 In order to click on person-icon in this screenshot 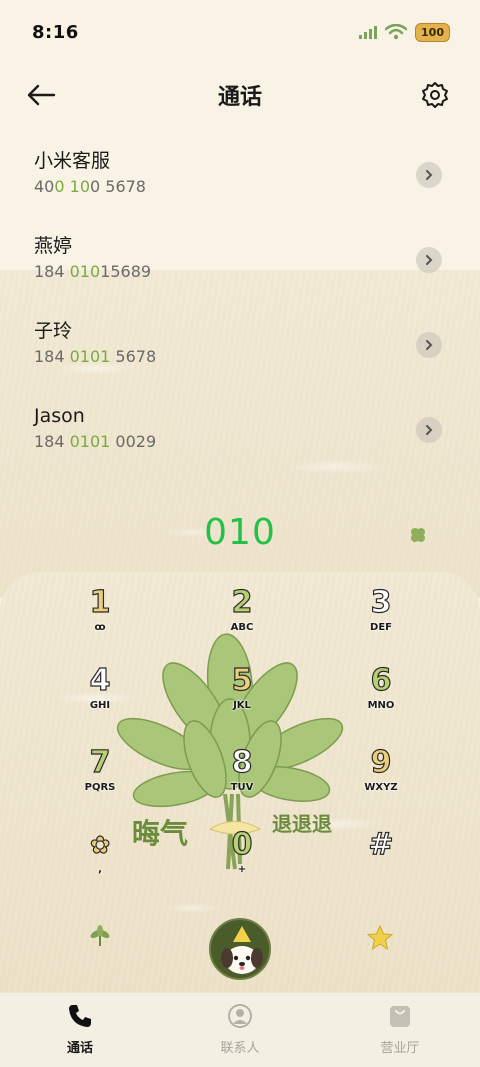, I will do `click(240, 1016)`.